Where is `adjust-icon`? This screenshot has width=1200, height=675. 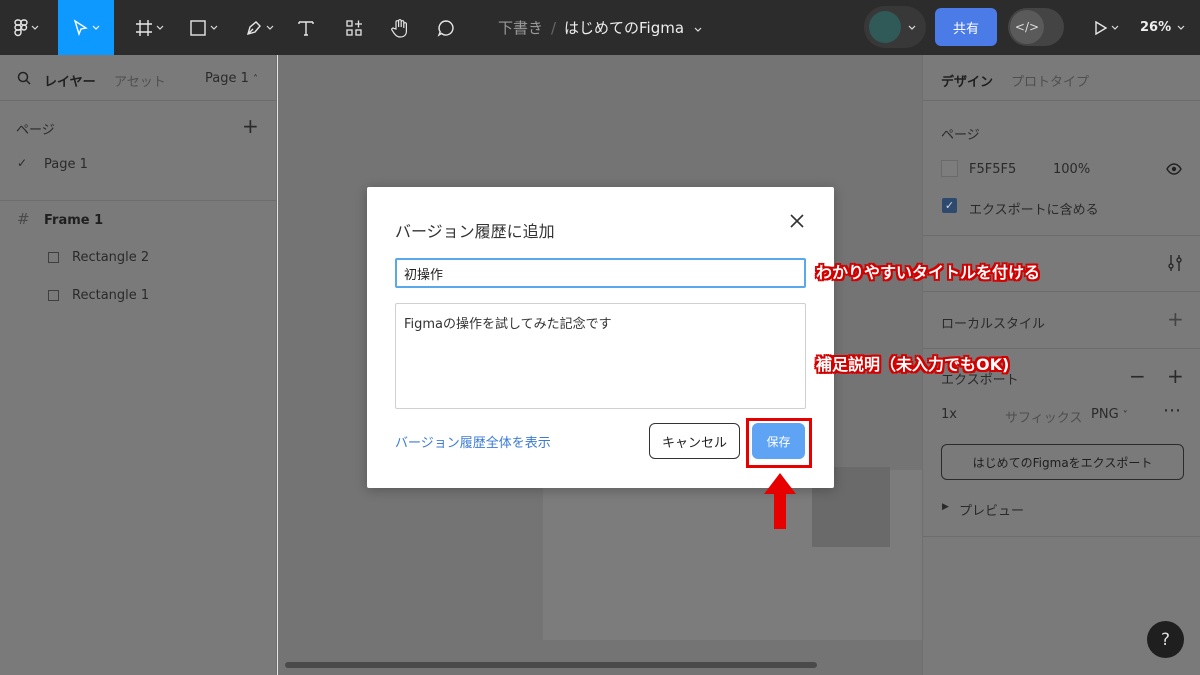 adjust-icon is located at coordinates (1175, 264).